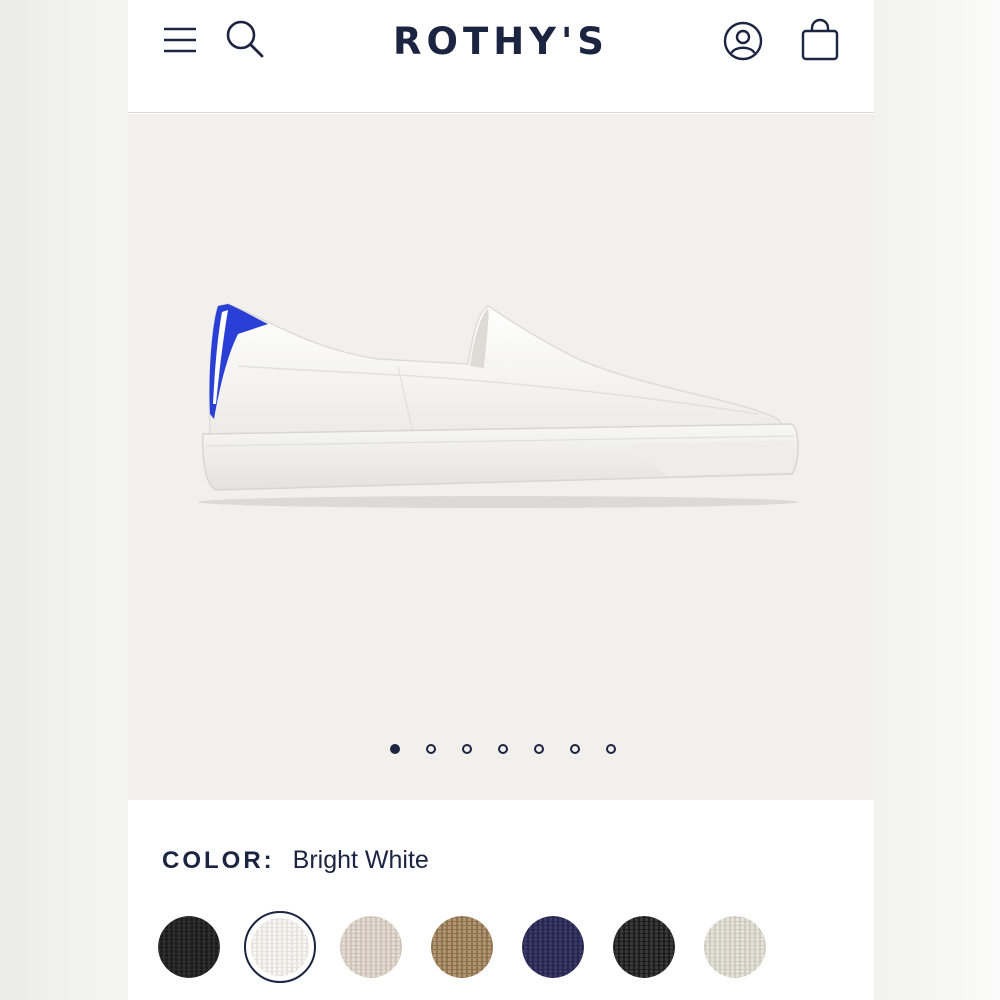  Describe the element at coordinates (360, 860) in the screenshot. I see `color-value: Bright White` at that location.